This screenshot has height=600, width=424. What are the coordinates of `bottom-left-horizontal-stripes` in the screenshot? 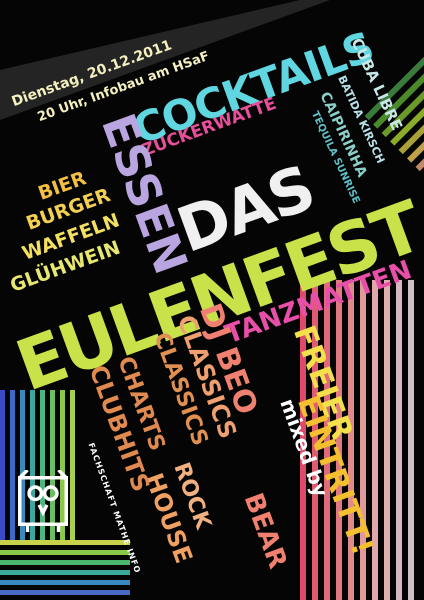 It's located at (65, 567).